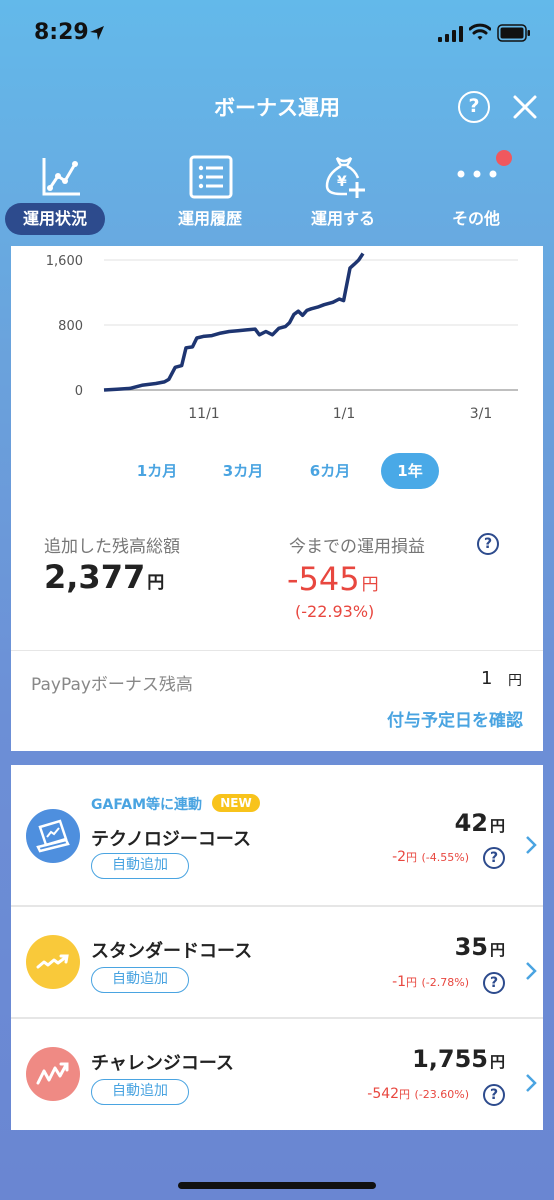 The width and height of the screenshot is (554, 1200). Describe the element at coordinates (97, 33) in the screenshot. I see `location-arrow-icon` at that location.